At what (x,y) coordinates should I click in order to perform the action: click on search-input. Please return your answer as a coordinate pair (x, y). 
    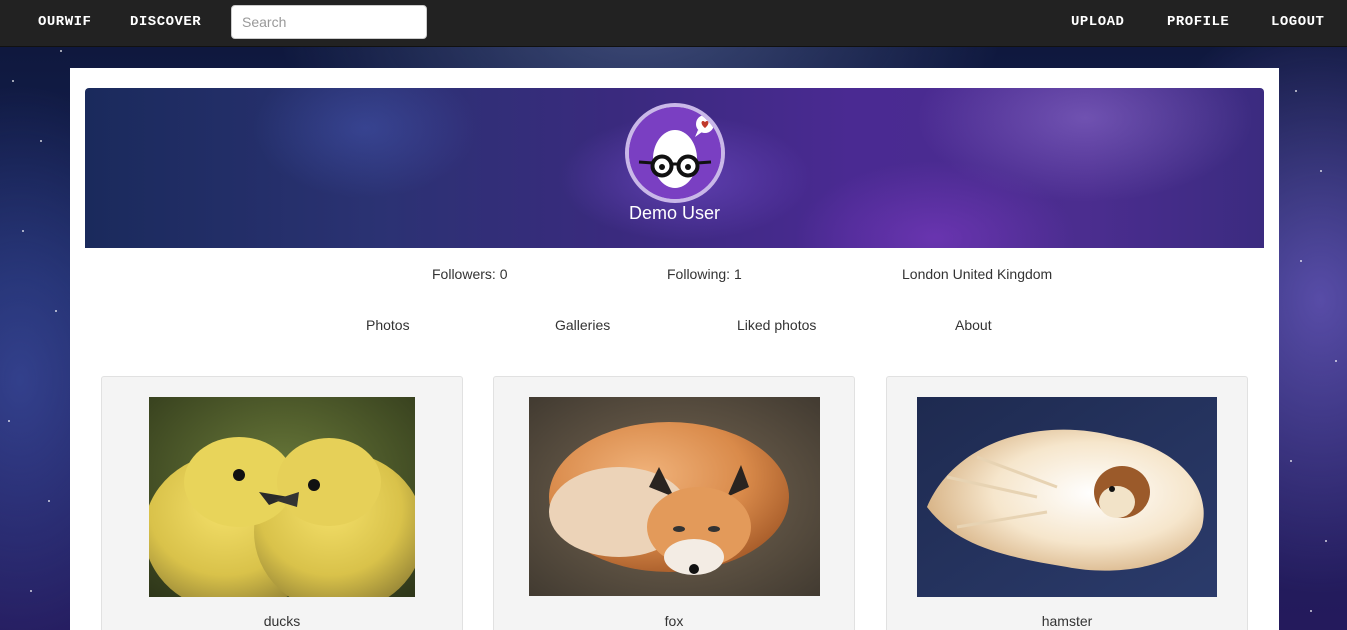
    Looking at the image, I should click on (329, 22).